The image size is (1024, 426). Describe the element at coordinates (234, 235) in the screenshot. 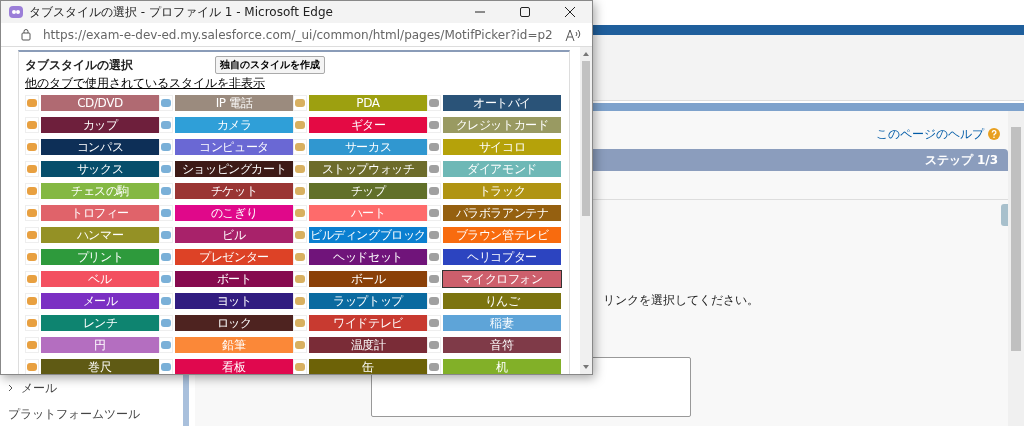

I see `style-swatch: ビル` at that location.